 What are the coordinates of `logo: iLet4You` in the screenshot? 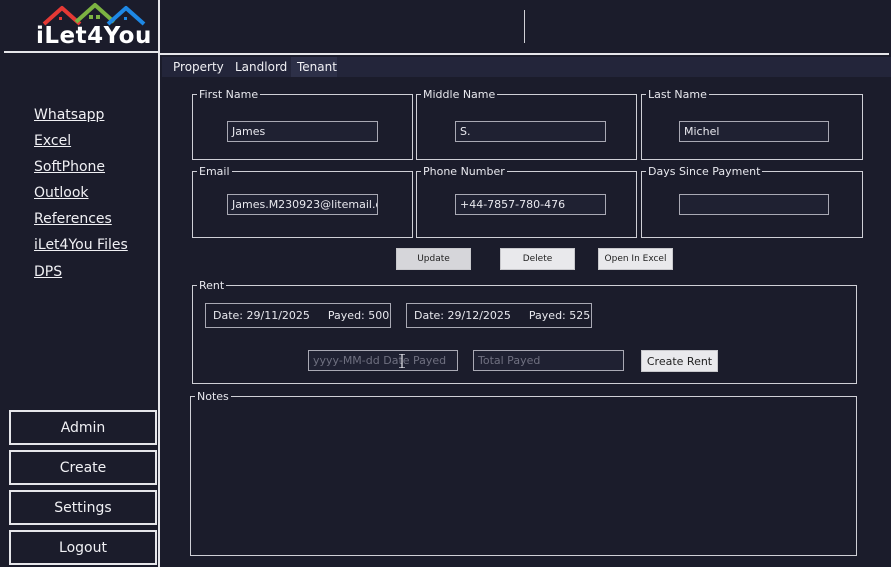 It's located at (81, 26).